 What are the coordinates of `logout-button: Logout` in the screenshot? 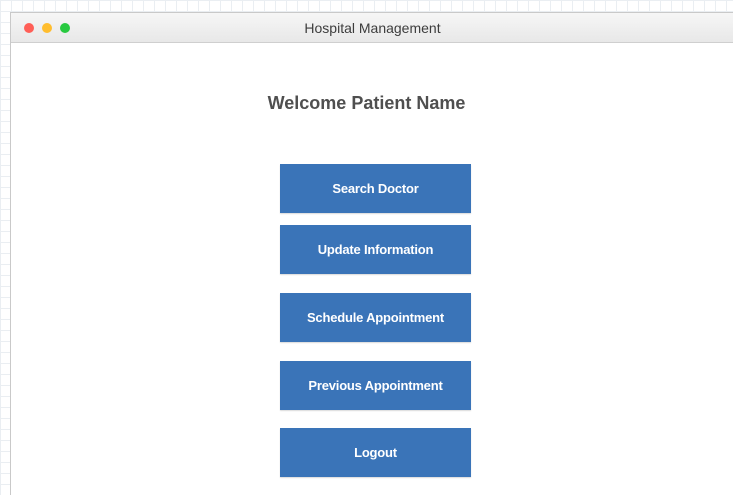 It's located at (375, 452).